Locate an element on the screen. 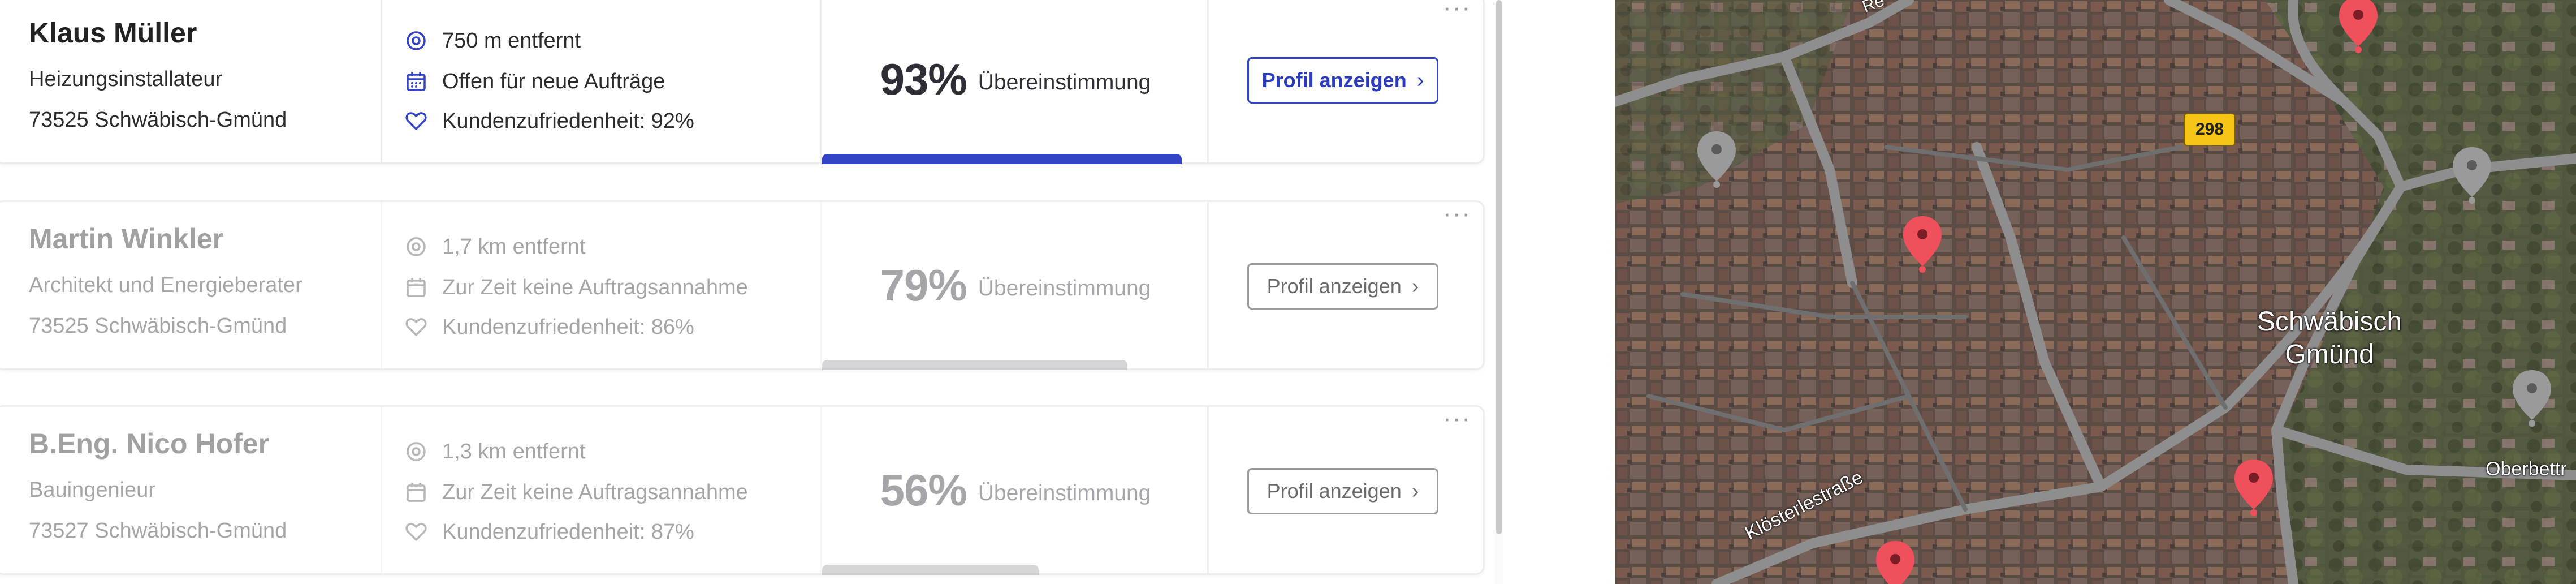  availability-text: Offen für neue Aufträge is located at coordinates (553, 81).